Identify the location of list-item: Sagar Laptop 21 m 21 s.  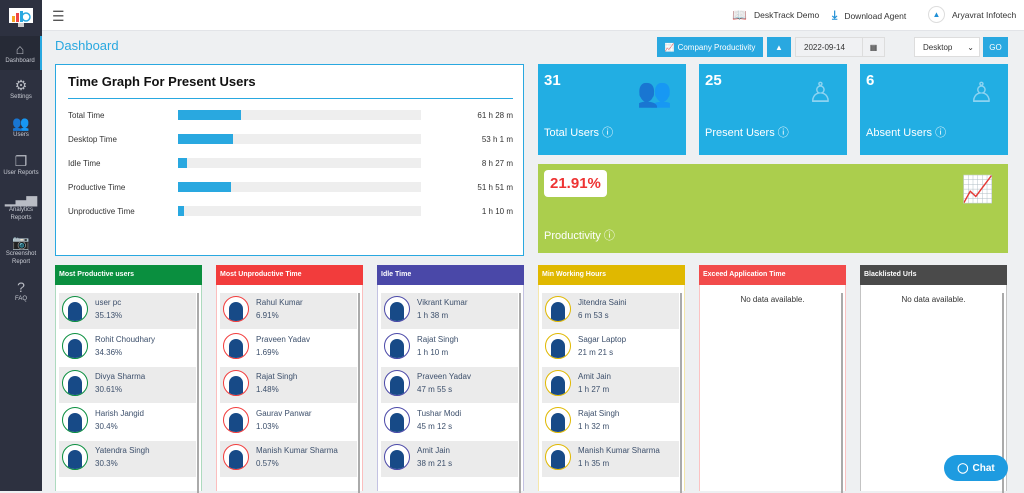
(610, 348).